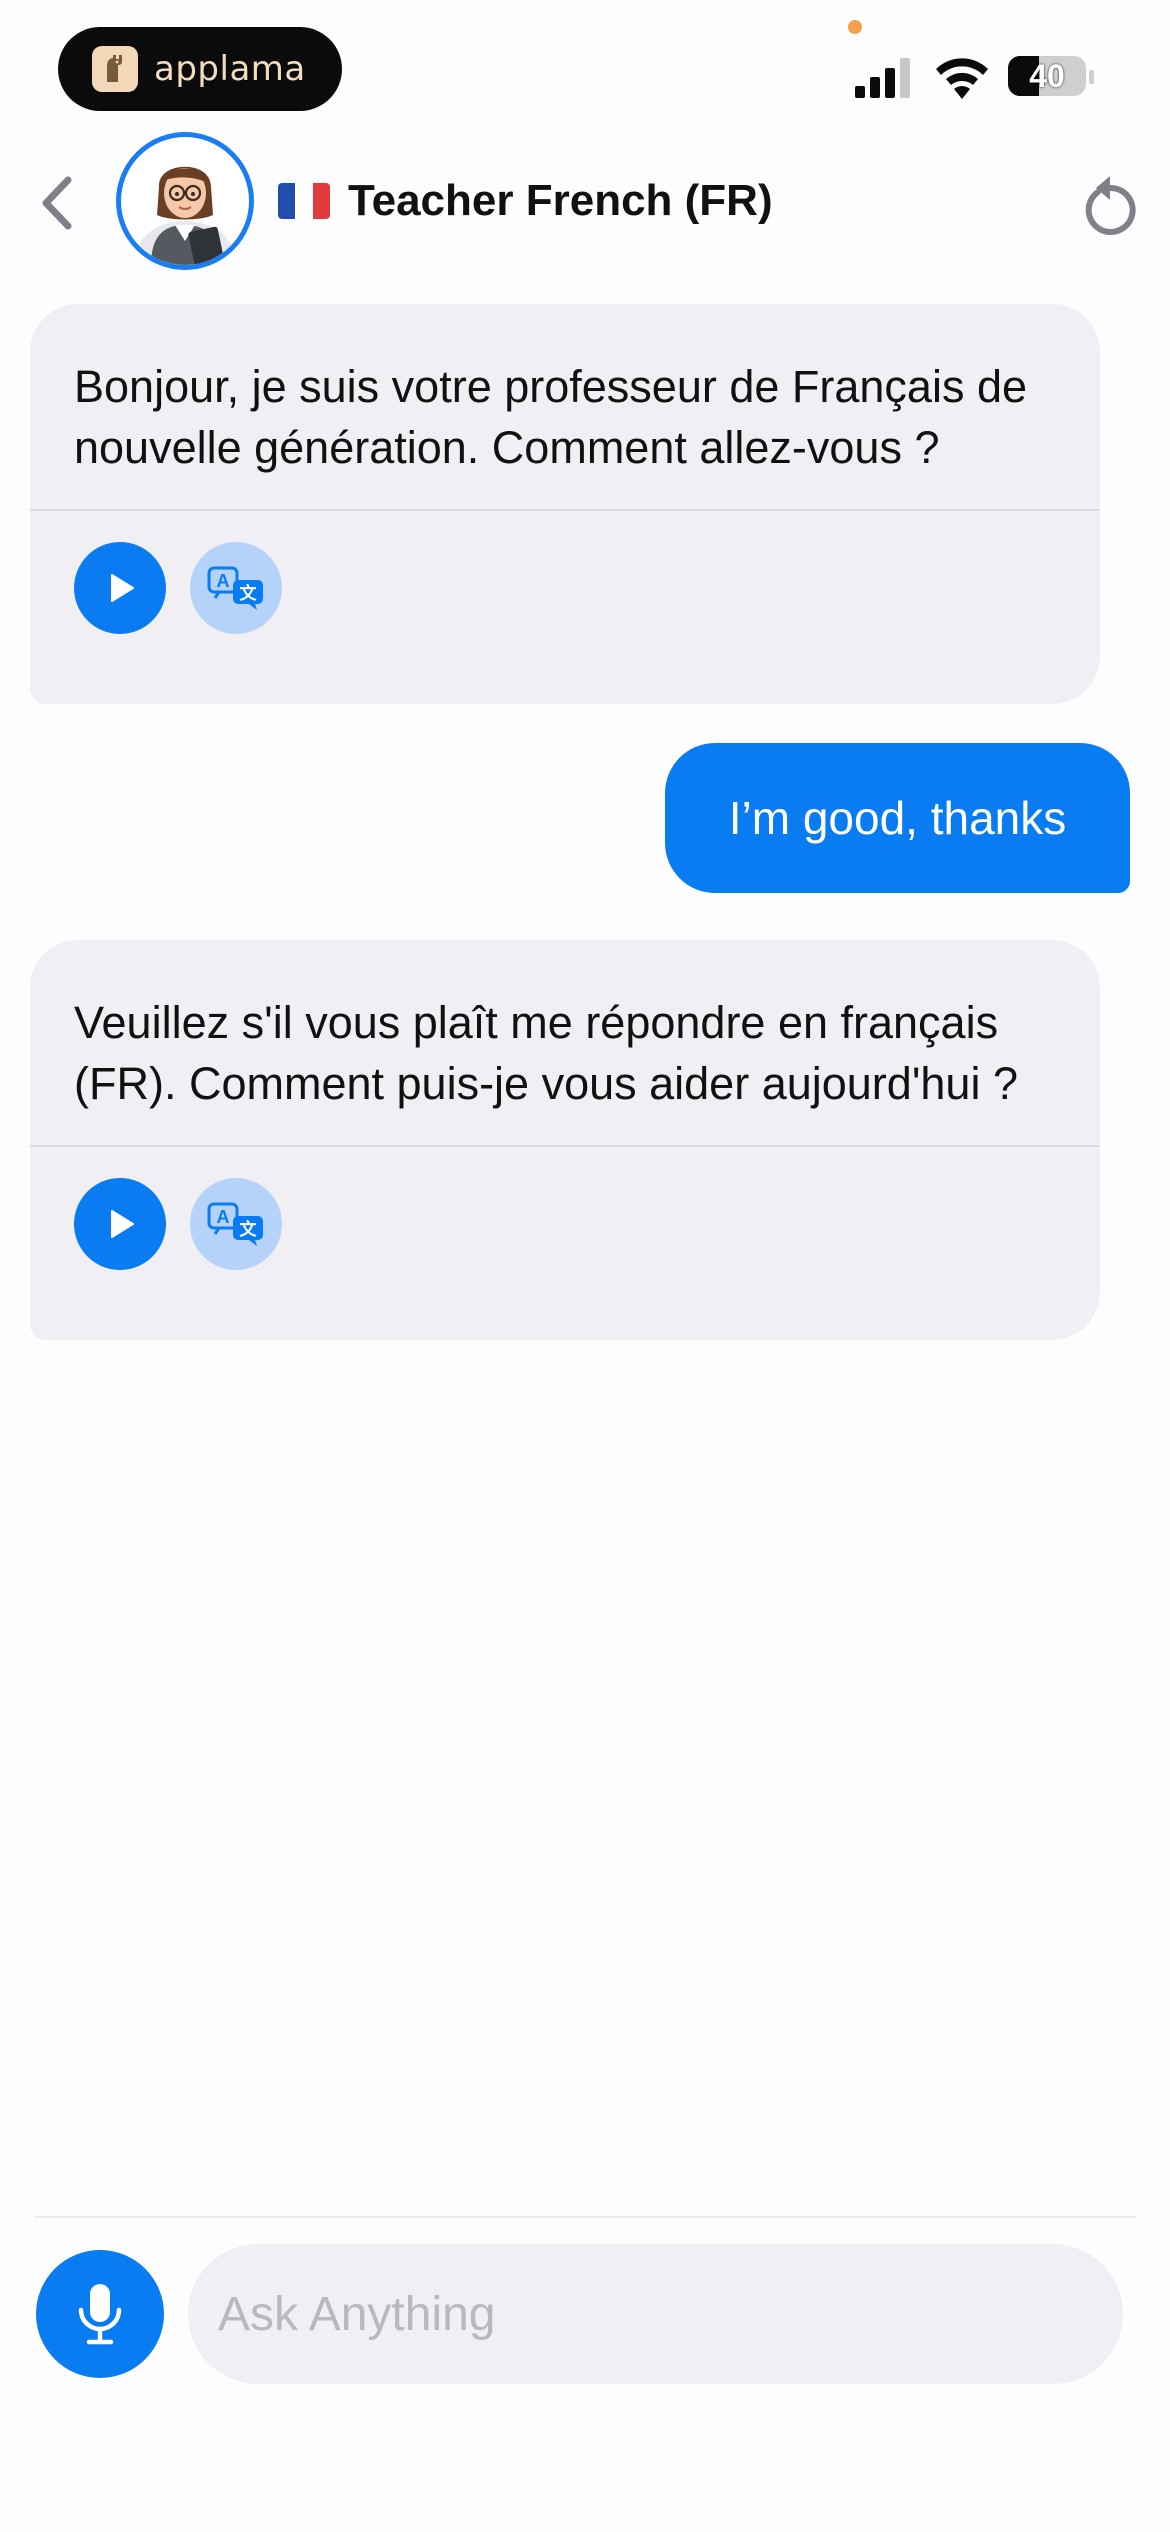 The image size is (1170, 2532). I want to click on battery-icon: 40, so click(1047, 76).